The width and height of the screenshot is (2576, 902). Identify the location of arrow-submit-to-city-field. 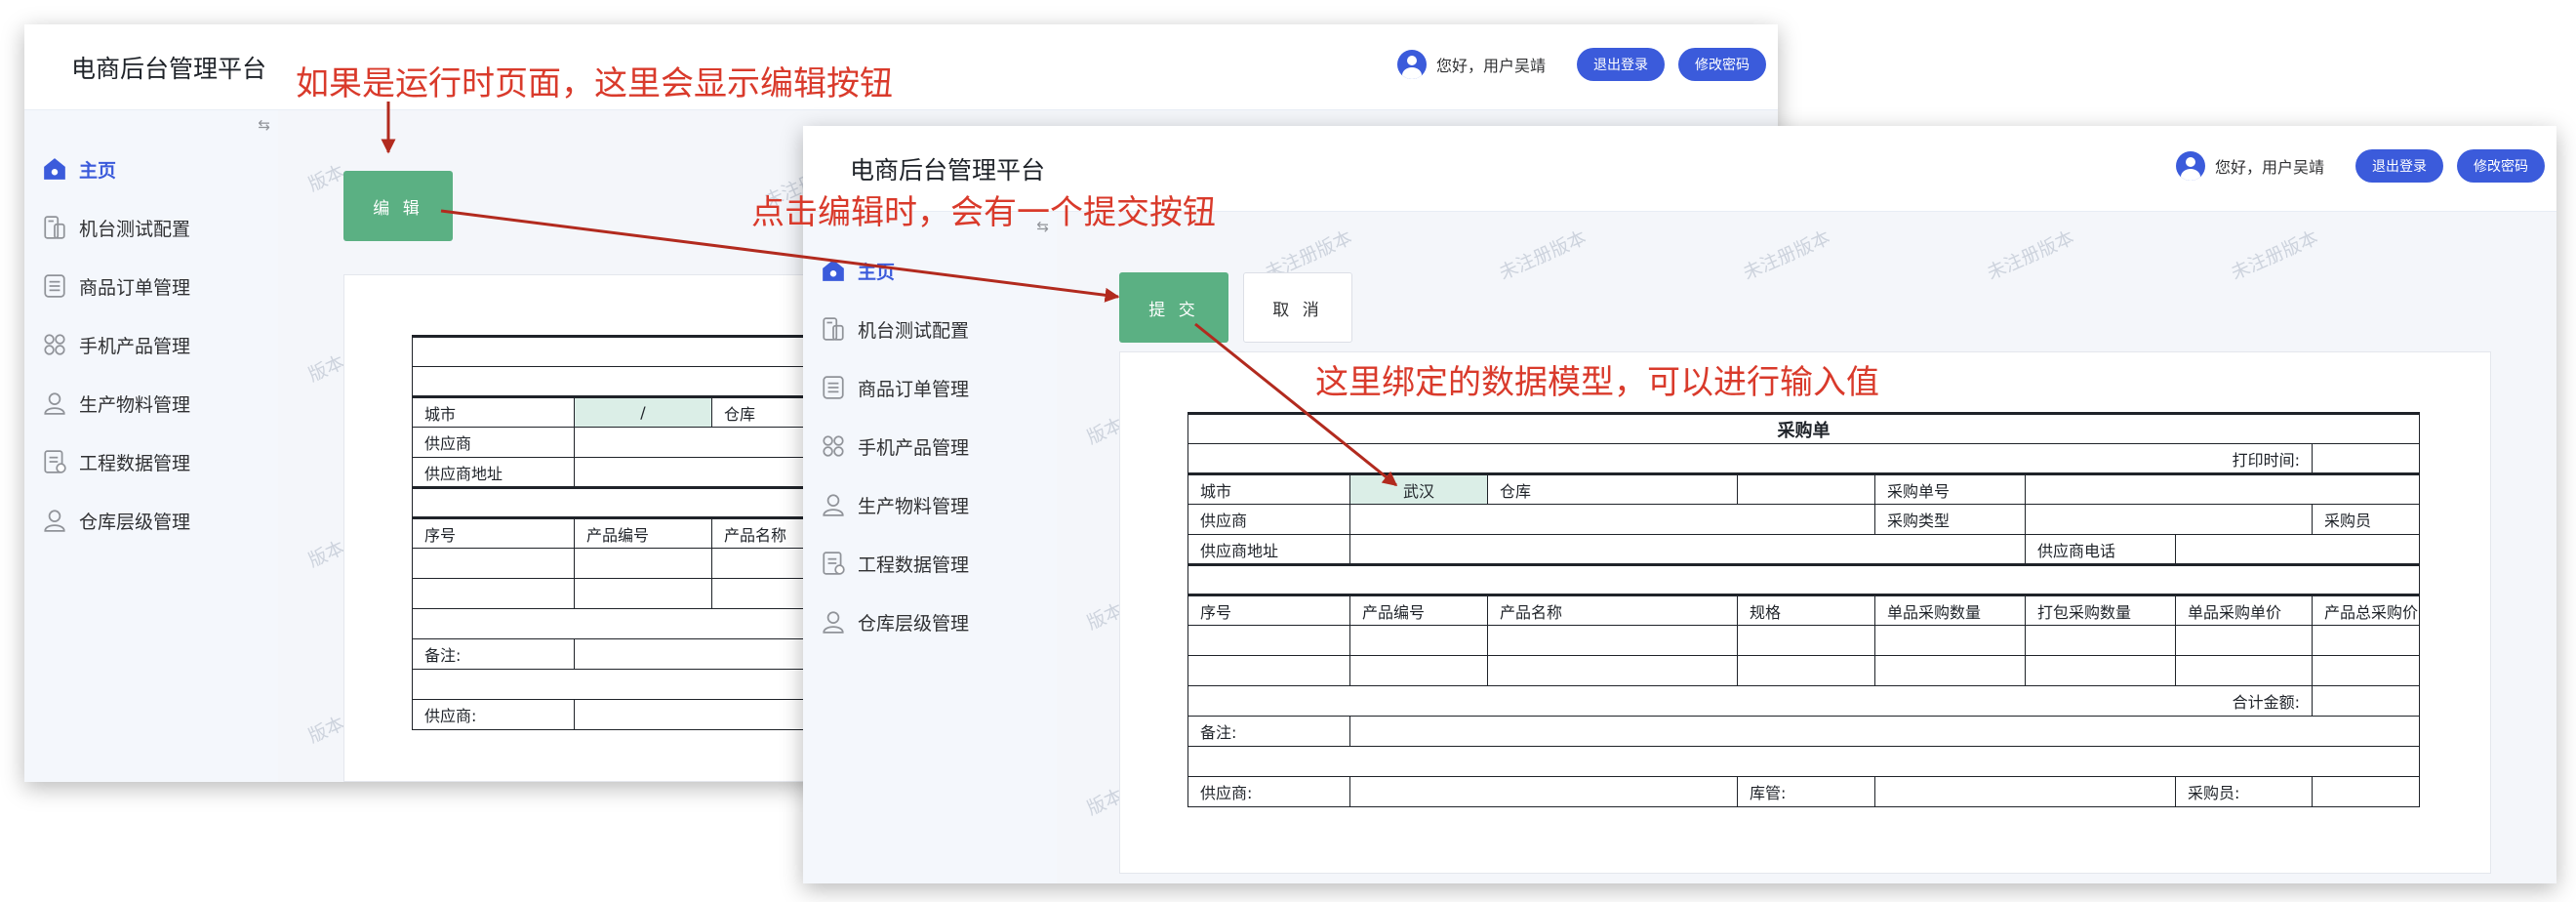
(1296, 404).